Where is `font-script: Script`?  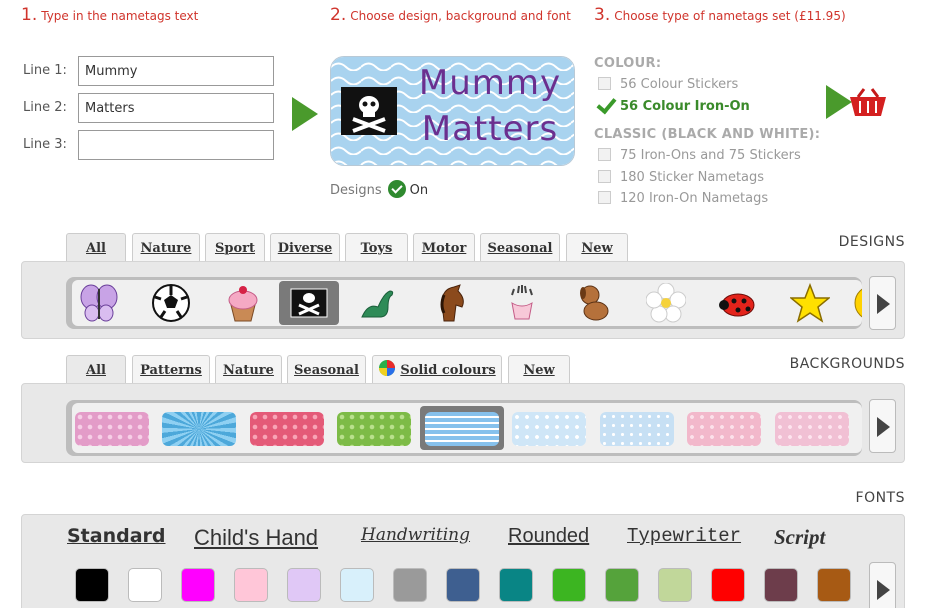 font-script: Script is located at coordinates (799, 537).